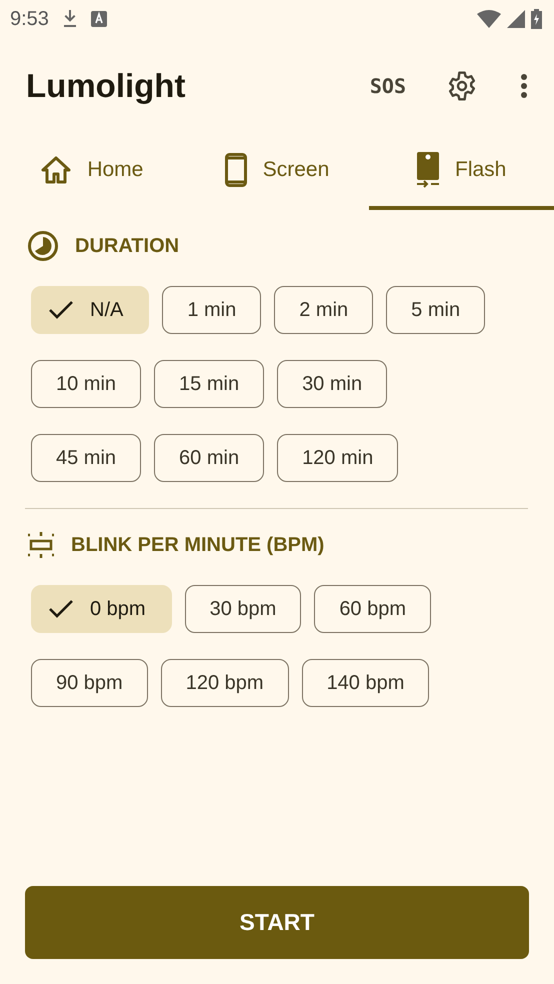  Describe the element at coordinates (86, 458) in the screenshot. I see `filter-chip: 45 min` at that location.